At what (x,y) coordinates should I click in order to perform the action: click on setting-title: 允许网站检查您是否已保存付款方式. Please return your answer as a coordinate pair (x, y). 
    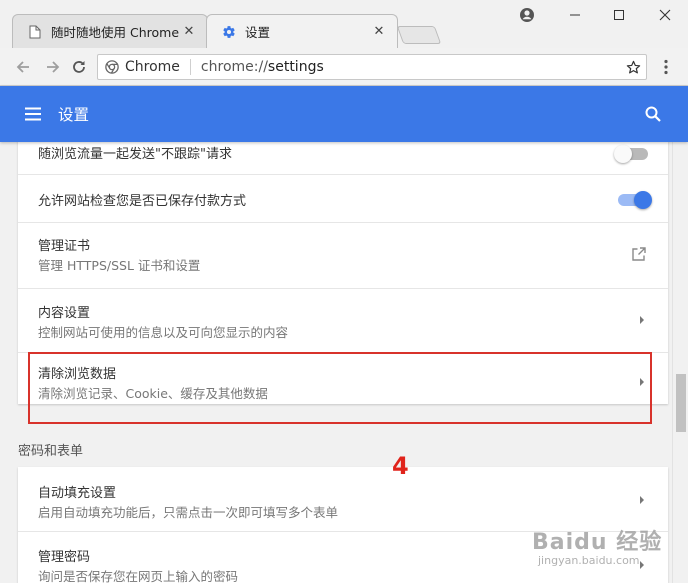
    Looking at the image, I should click on (142, 201).